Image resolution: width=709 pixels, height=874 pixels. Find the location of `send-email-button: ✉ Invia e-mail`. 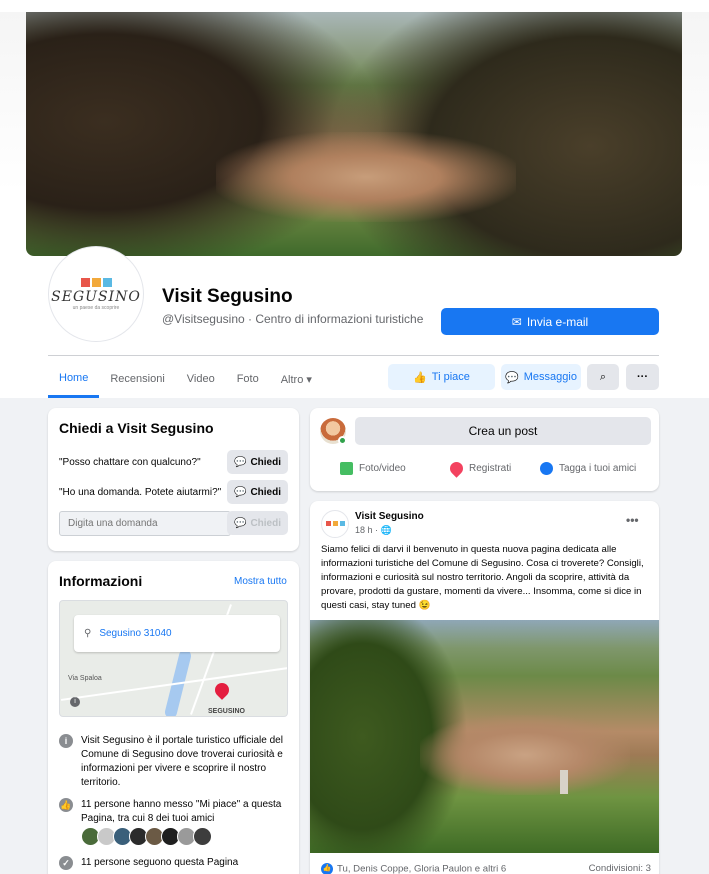

send-email-button: ✉ Invia e-mail is located at coordinates (550, 321).